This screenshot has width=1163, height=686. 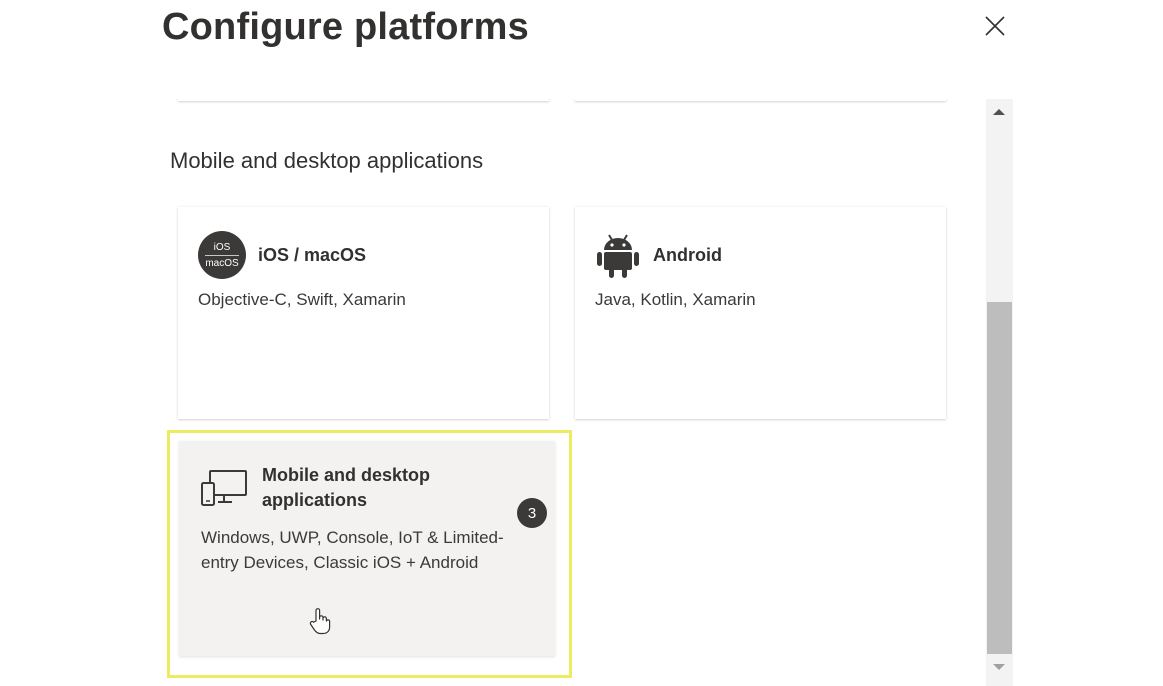 What do you see at coordinates (345, 27) in the screenshot?
I see `dialog-title: Configure platforms` at bounding box center [345, 27].